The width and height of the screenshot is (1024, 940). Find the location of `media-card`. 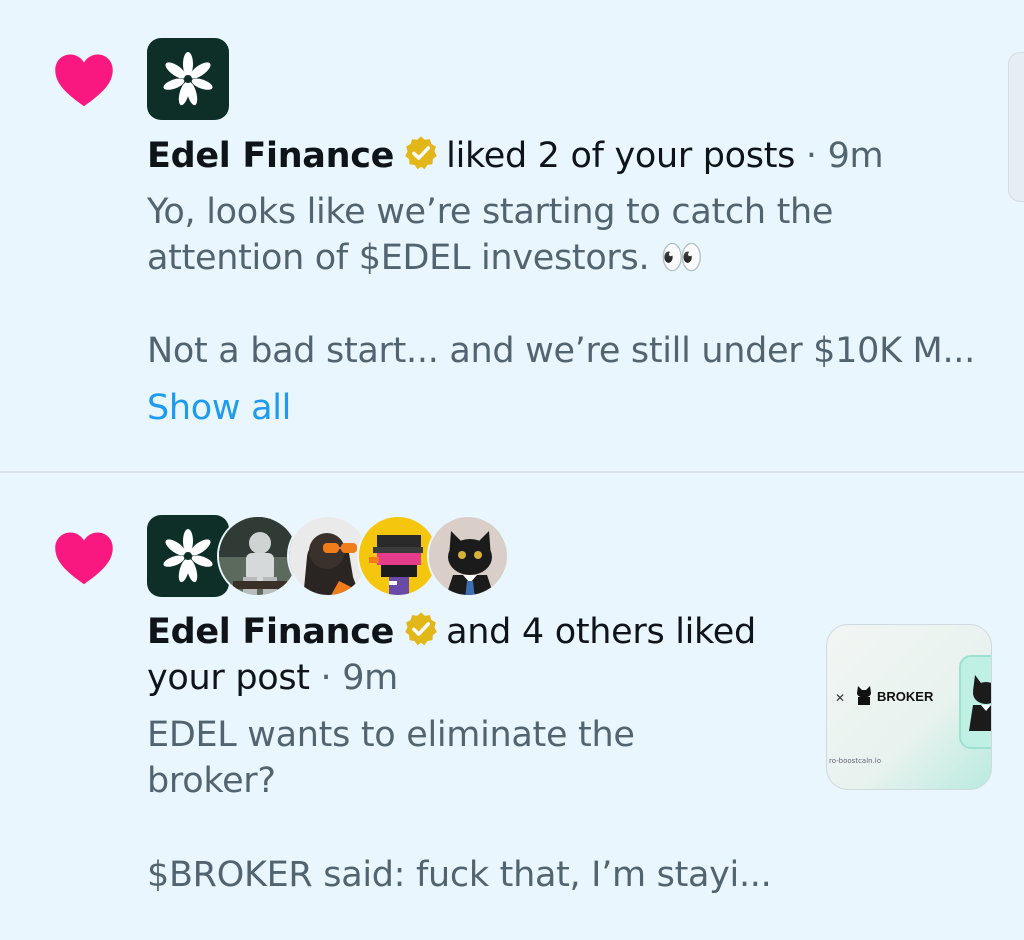

media-card is located at coordinates (975, 702).